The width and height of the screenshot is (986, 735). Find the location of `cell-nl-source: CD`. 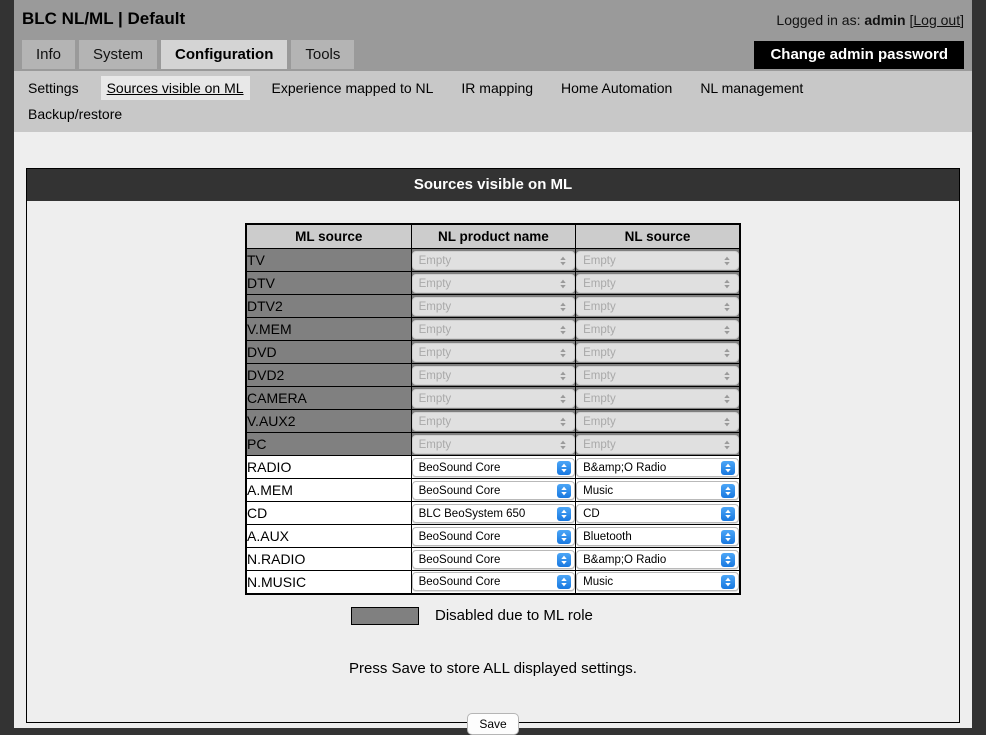

cell-nl-source: CD is located at coordinates (658, 513).